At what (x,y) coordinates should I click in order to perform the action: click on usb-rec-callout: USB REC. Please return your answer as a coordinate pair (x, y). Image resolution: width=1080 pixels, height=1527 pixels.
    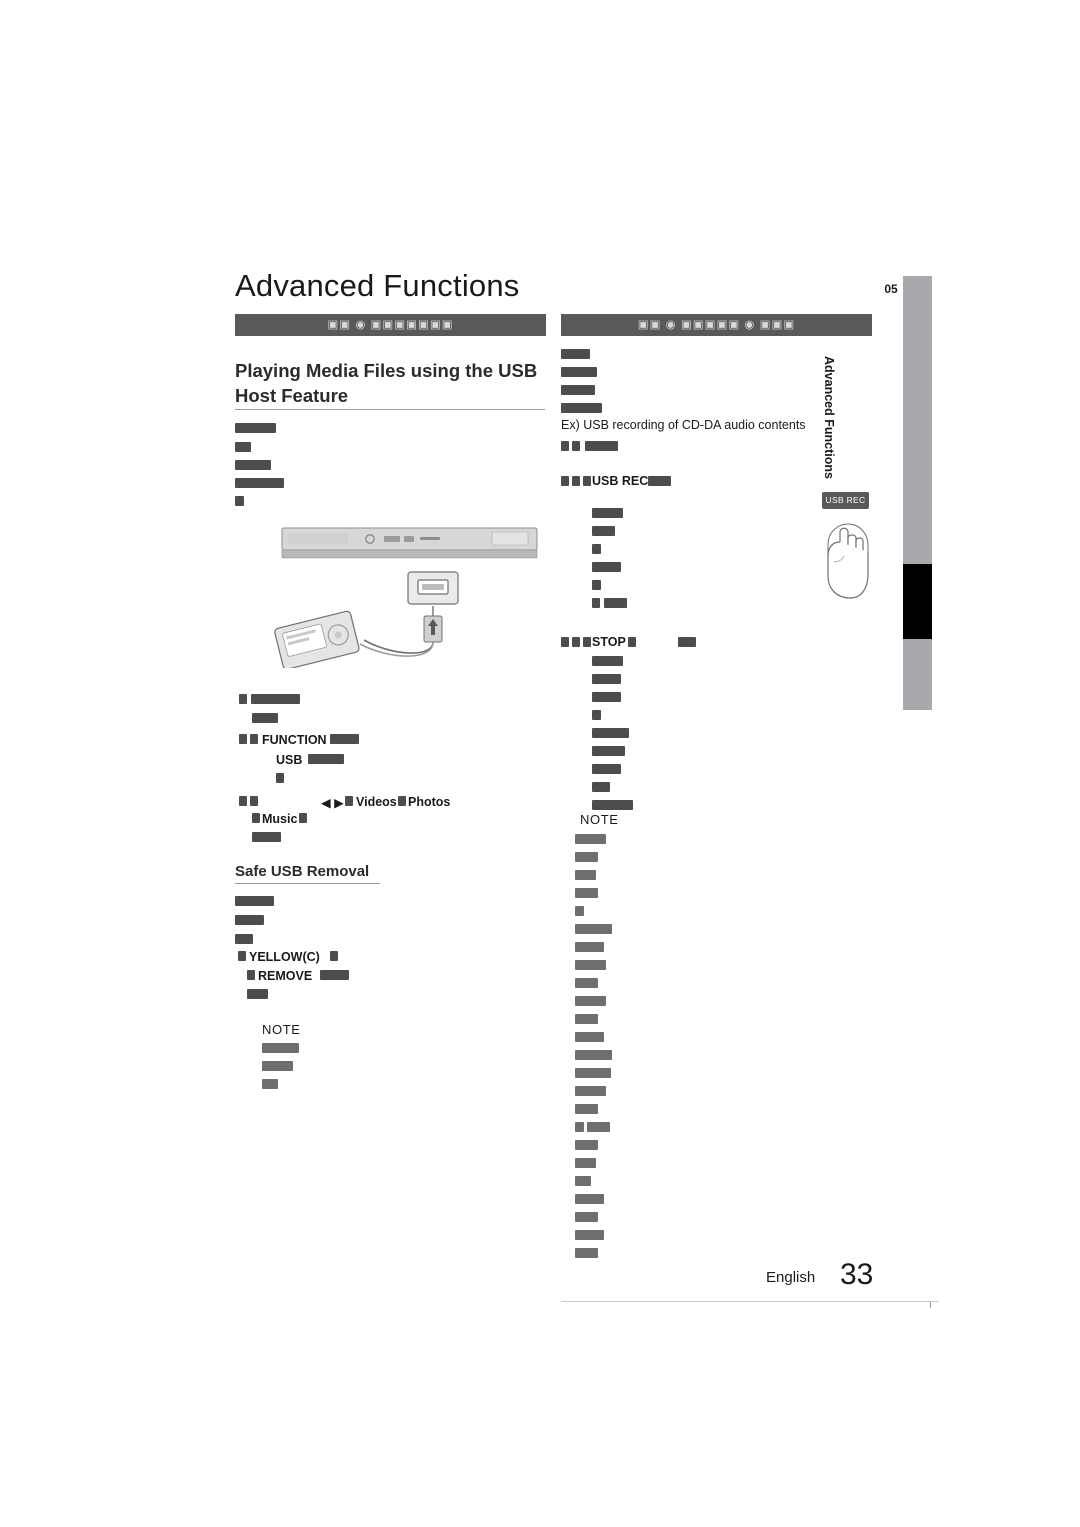
    Looking at the image, I should click on (848, 562).